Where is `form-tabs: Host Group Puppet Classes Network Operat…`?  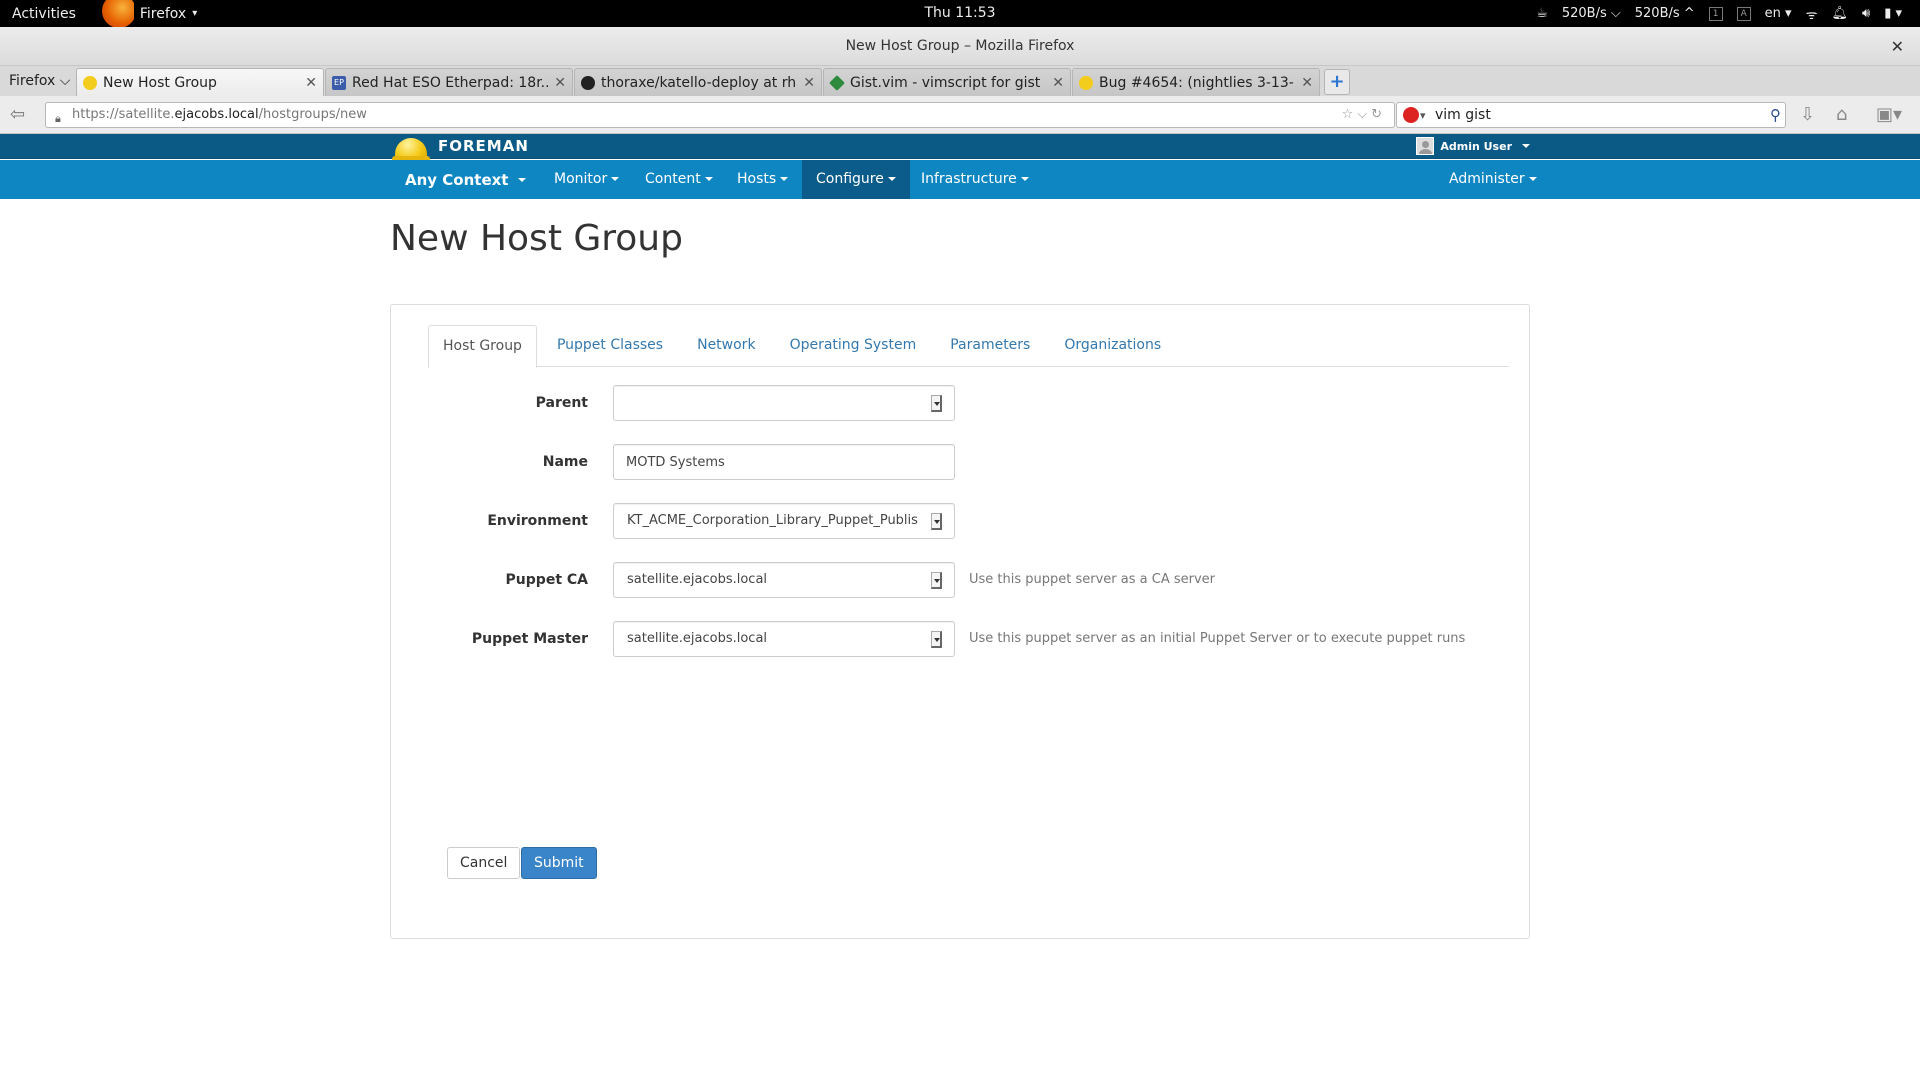
form-tabs: Host Group Puppet Classes Network Operat… is located at coordinates (968, 346).